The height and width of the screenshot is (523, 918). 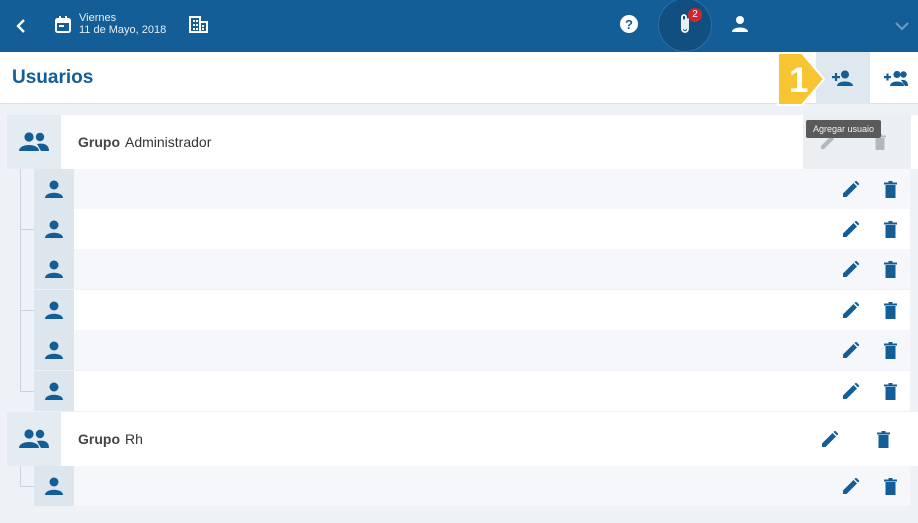 I want to click on group-row: Grupo Rh, so click(x=462, y=439).